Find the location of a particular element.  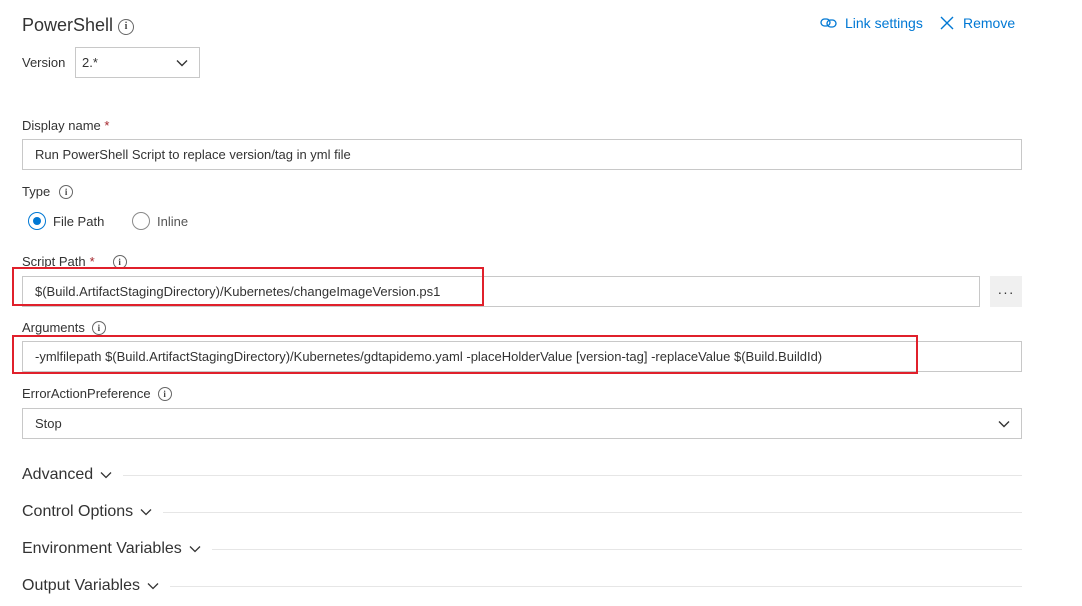

arguments-label: Arguments i is located at coordinates (64, 327).